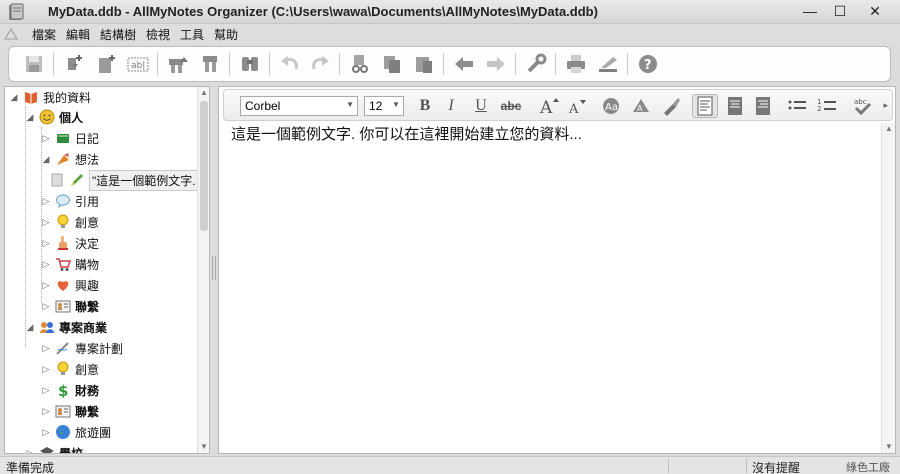 The image size is (900, 474). What do you see at coordinates (840, 11) in the screenshot?
I see `maximize-button: ☐` at bounding box center [840, 11].